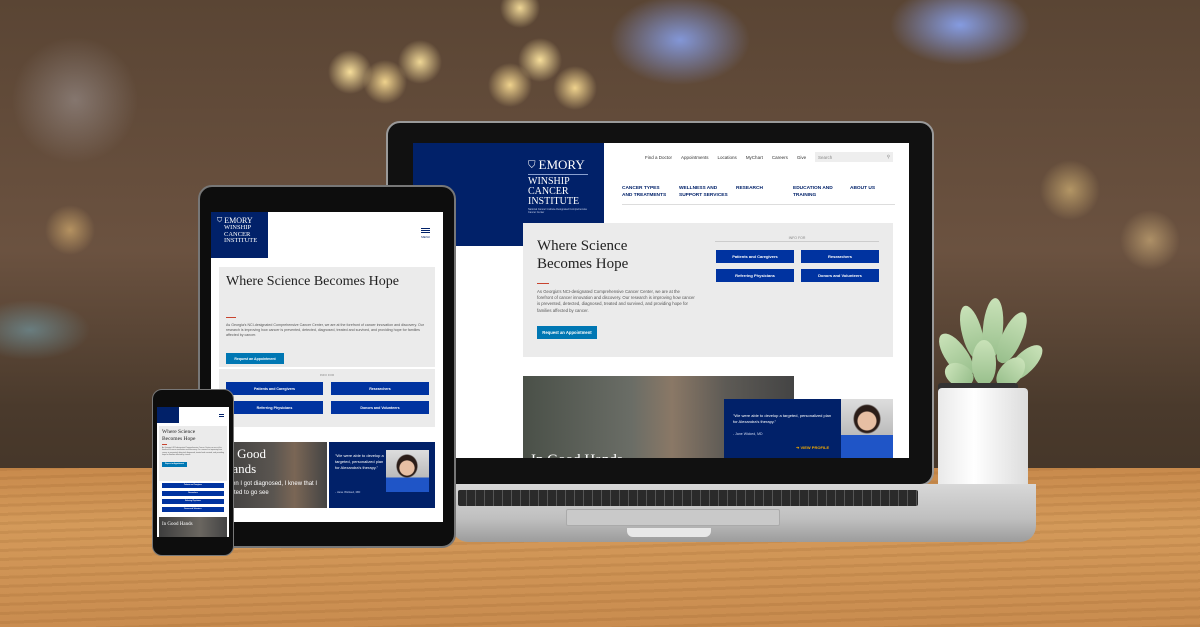 This screenshot has height=627, width=1200. Describe the element at coordinates (407, 471) in the screenshot. I see `tablet-doctor-portrait` at that location.